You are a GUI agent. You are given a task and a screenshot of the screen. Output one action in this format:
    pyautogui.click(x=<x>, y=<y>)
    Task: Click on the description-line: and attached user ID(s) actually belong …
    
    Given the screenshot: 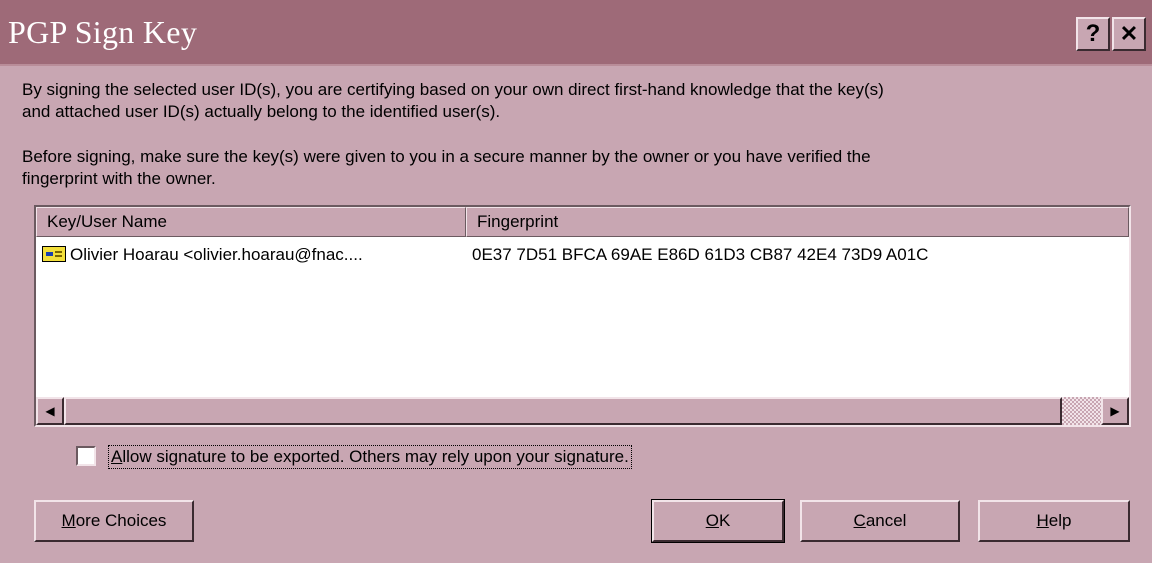 What is the action you would take?
    pyautogui.click(x=261, y=111)
    